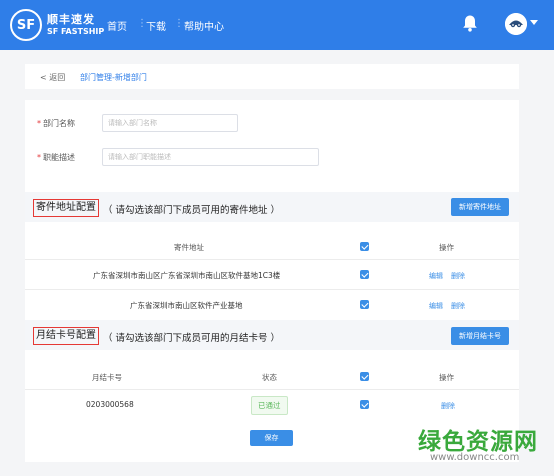  Describe the element at coordinates (478, 442) in the screenshot. I see `watermark-text: 绿色资源网` at that location.